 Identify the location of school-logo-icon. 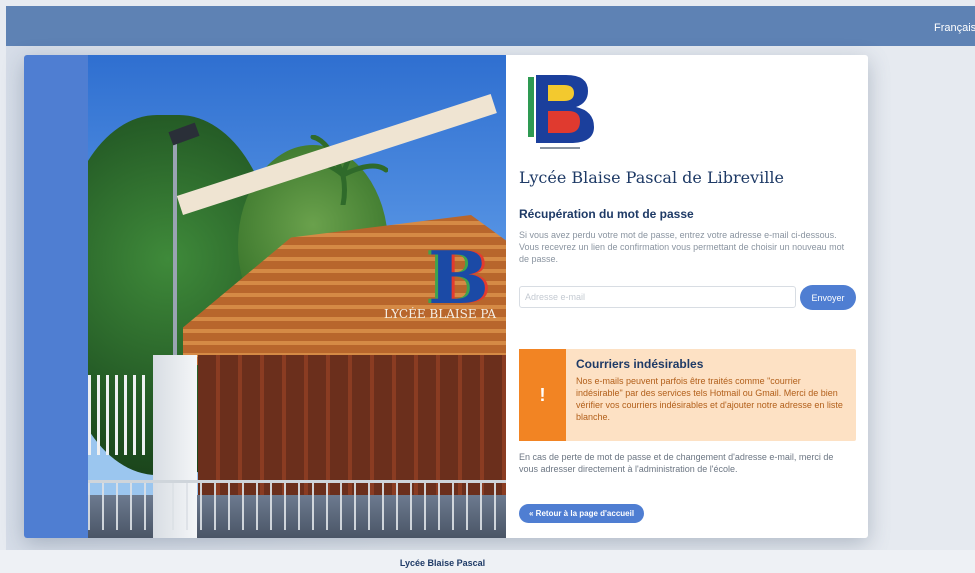
(561, 112).